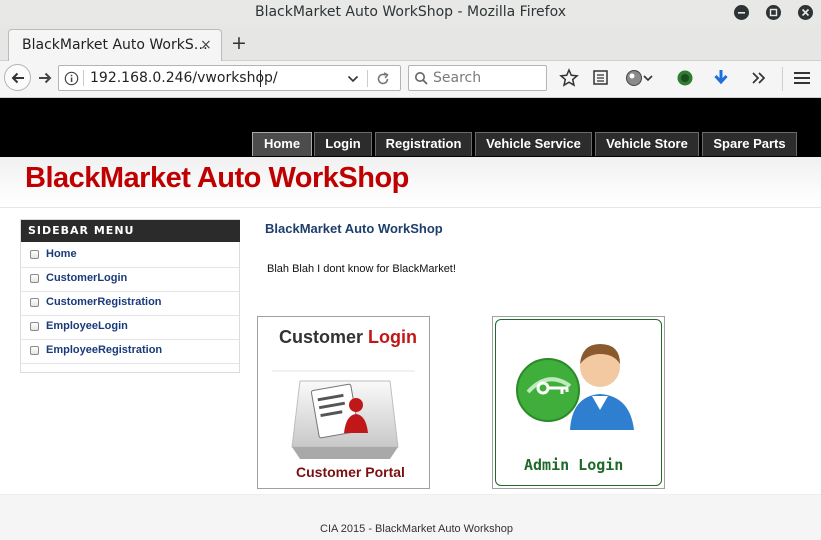 The image size is (821, 540). What do you see at coordinates (345, 419) in the screenshot?
I see `keyboard-key-icon` at bounding box center [345, 419].